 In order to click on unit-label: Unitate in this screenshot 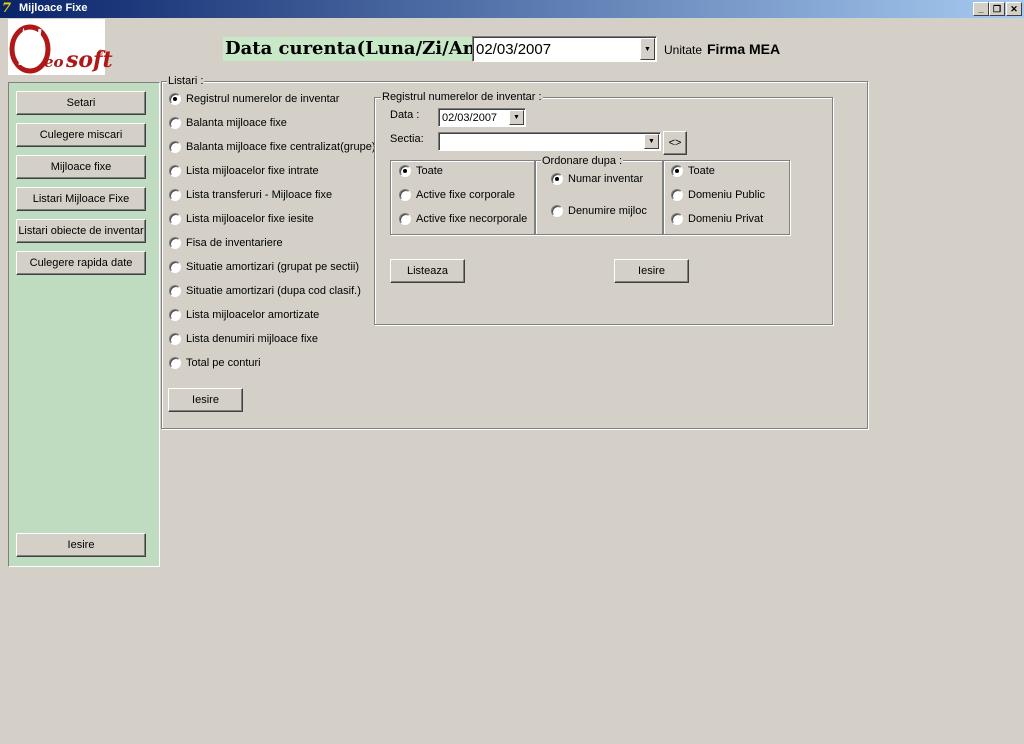, I will do `click(683, 50)`.